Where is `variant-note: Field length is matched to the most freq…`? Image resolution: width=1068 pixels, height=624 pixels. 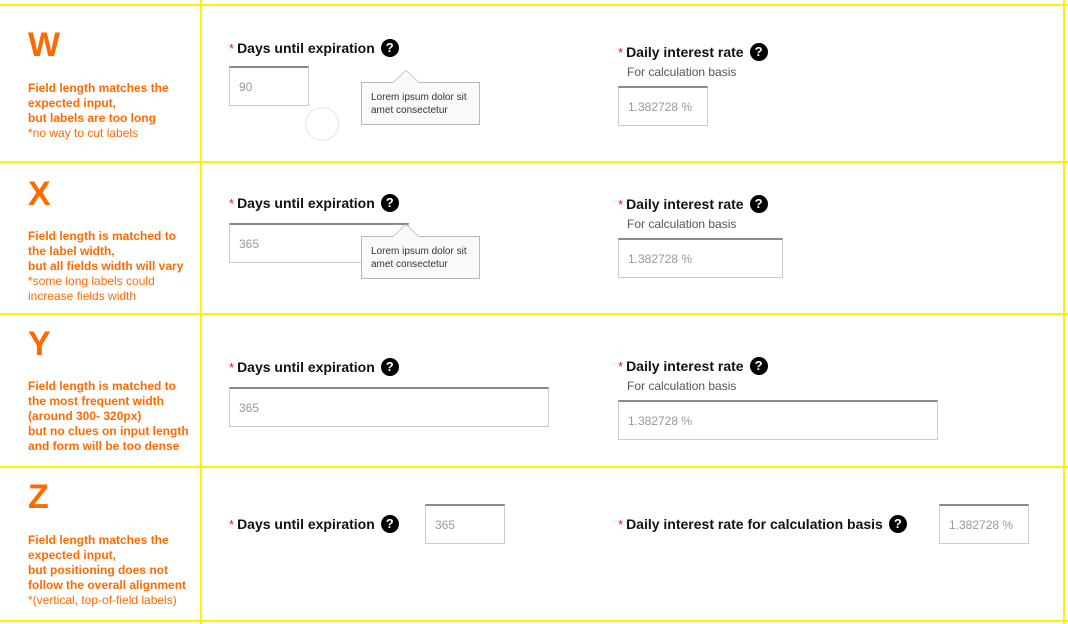
variant-note: Field length is matched to the most freq… is located at coordinates (113, 416).